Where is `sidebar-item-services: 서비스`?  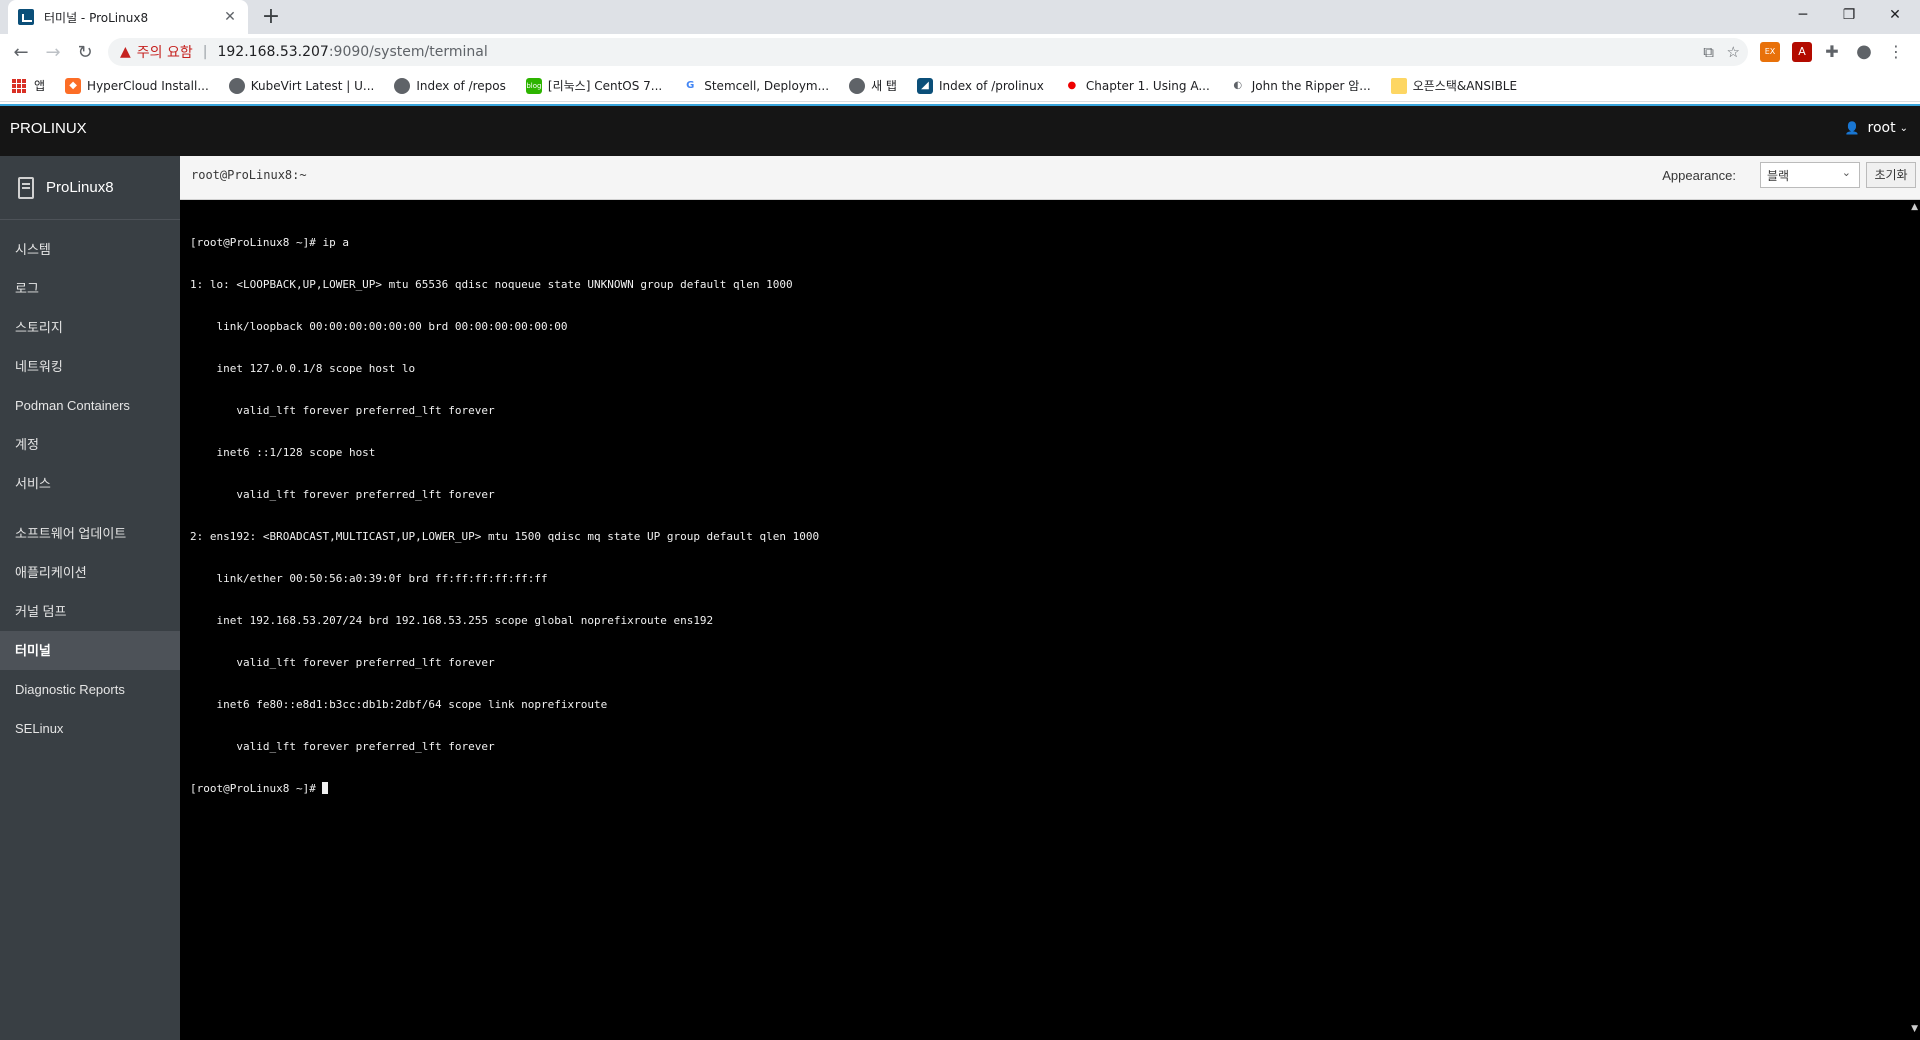 sidebar-item-services: 서비스 is located at coordinates (90, 483).